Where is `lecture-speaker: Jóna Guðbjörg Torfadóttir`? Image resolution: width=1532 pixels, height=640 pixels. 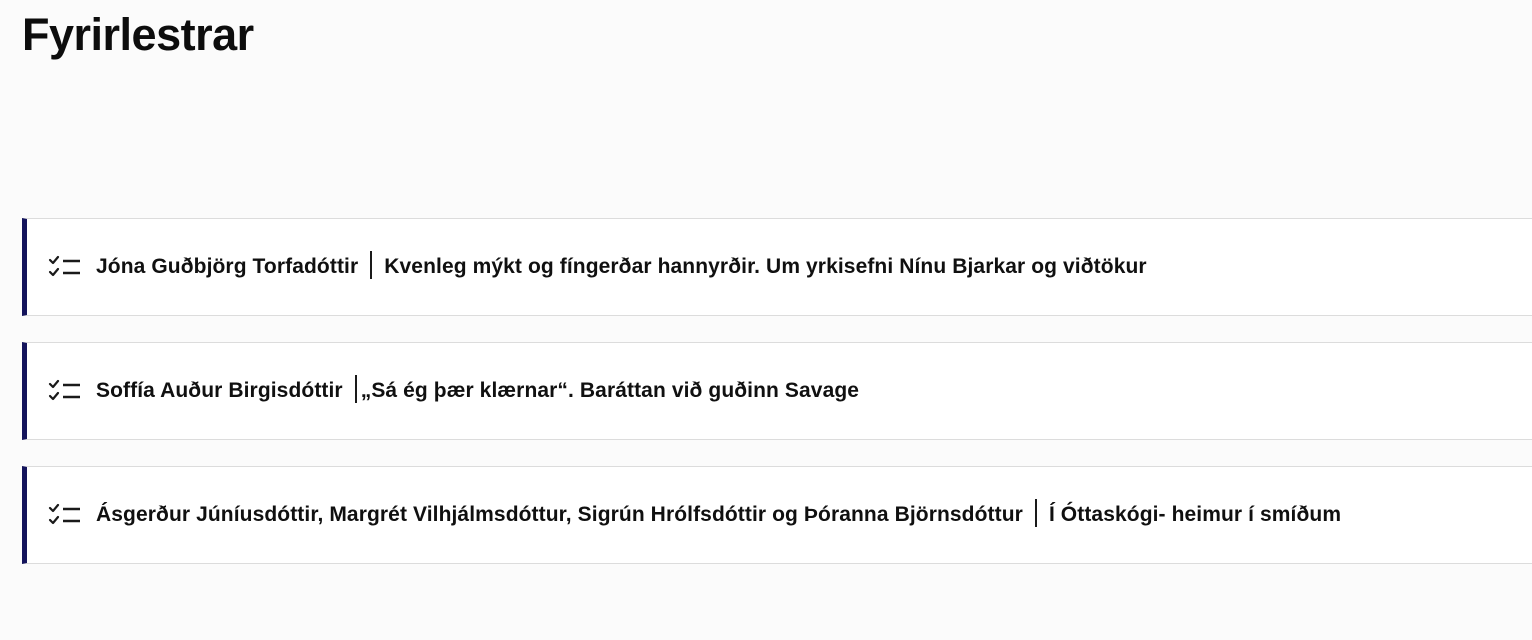 lecture-speaker: Jóna Guðbjörg Torfadóttir is located at coordinates (227, 266).